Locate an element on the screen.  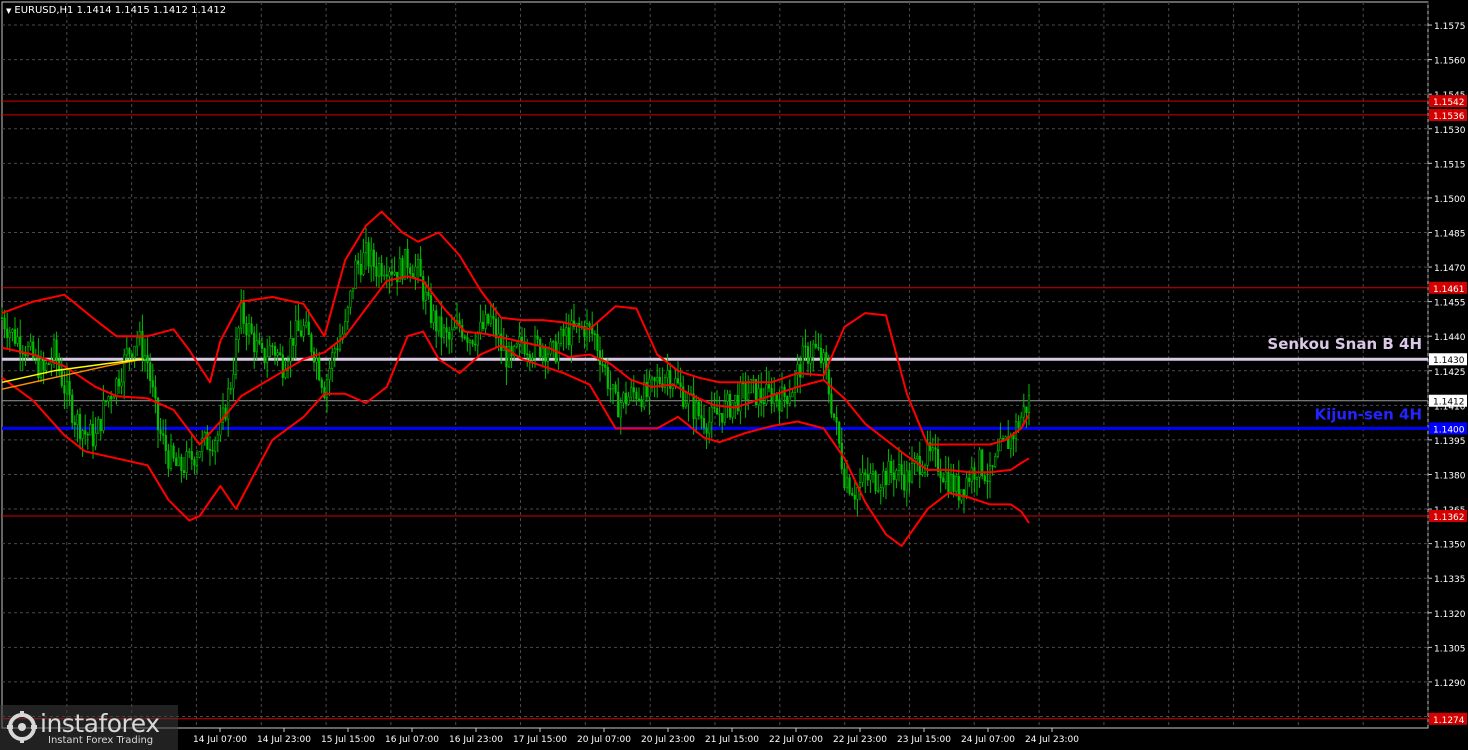
y-tick-label: 1.1455 is located at coordinates (1450, 304).